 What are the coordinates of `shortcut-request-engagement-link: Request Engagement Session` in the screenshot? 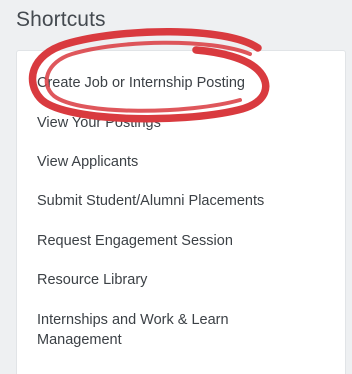 It's located at (135, 241).